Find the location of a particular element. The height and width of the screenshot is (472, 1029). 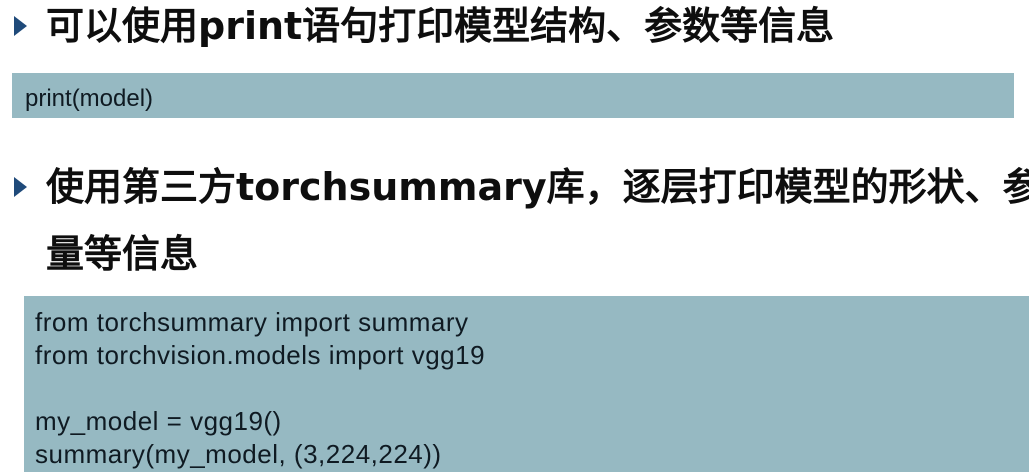

code-line: print(model) is located at coordinates (89, 98).